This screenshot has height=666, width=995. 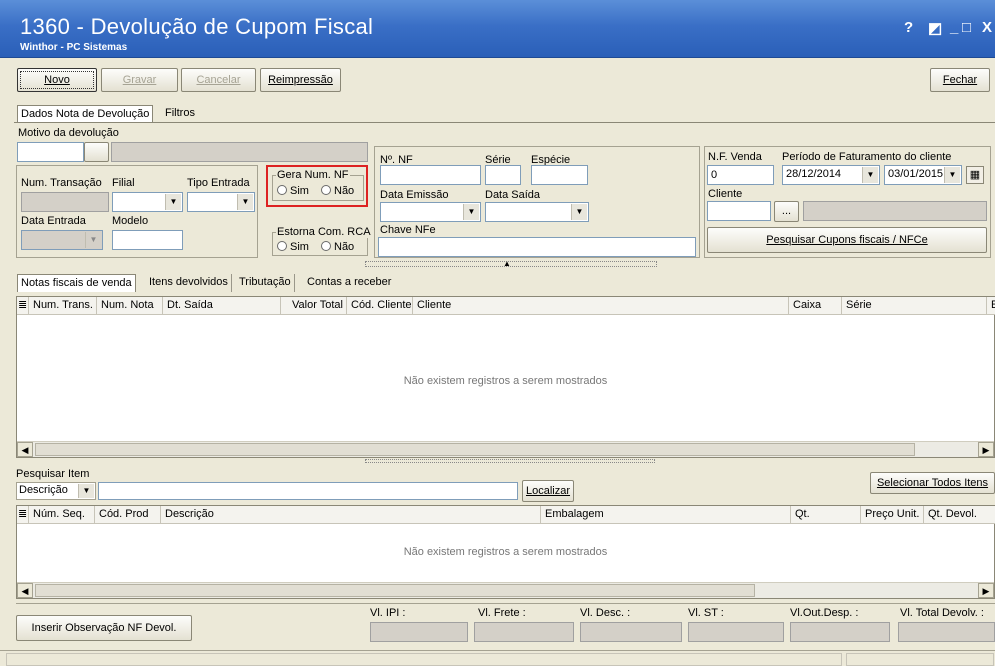 What do you see at coordinates (62, 240) in the screenshot?
I see `data-entrada-select: ▼` at bounding box center [62, 240].